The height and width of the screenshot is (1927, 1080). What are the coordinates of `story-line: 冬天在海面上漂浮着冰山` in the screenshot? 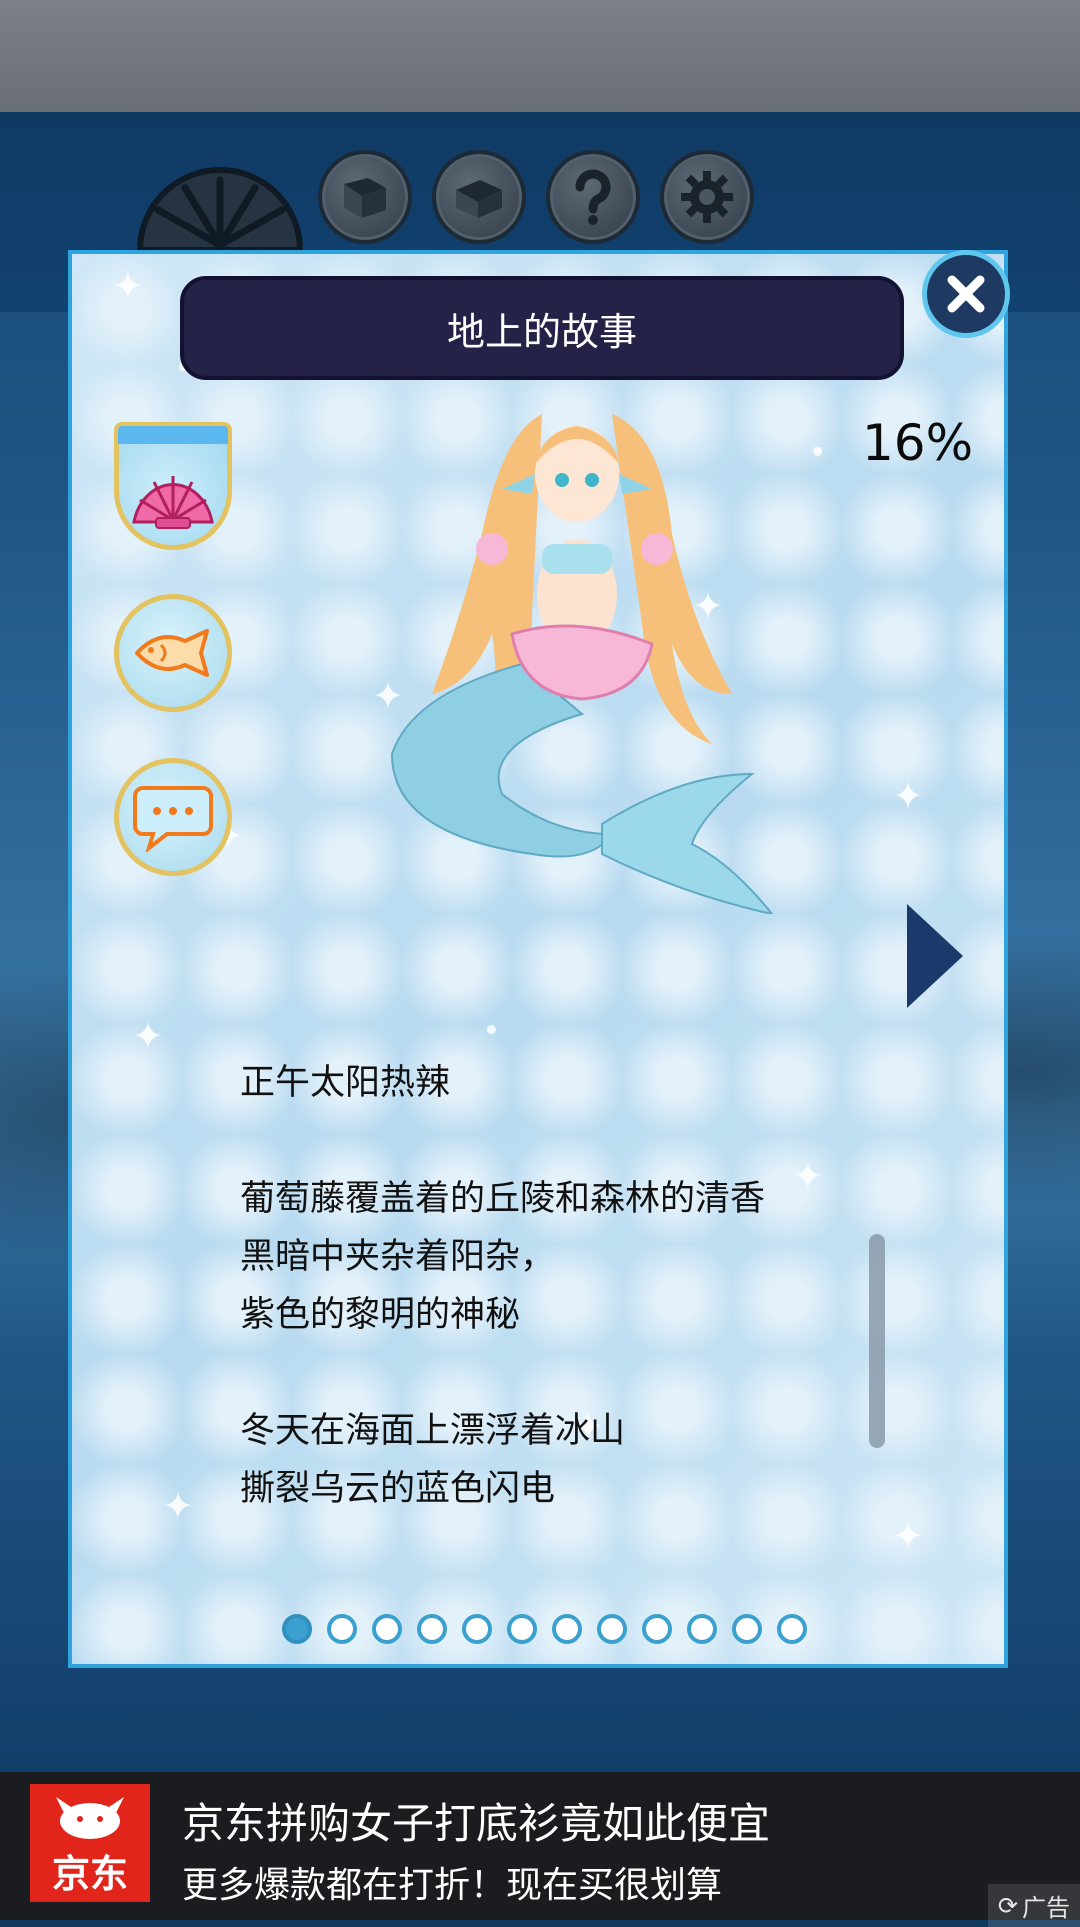 It's located at (433, 1431).